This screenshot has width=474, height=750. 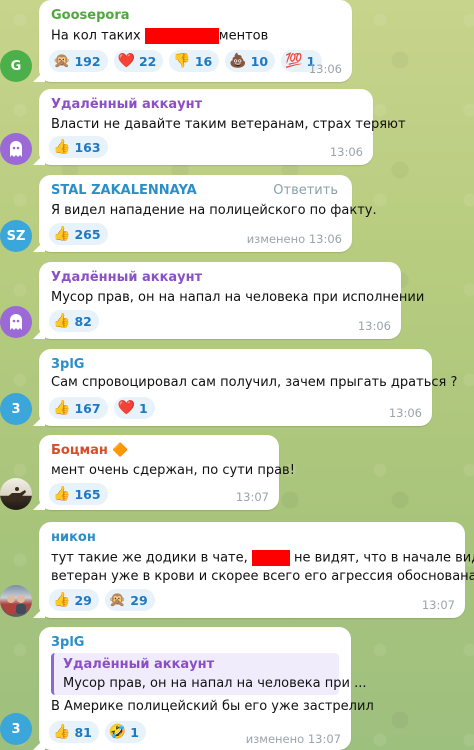 What do you see at coordinates (79, 450) in the screenshot?
I see `author-name-text: Боцман` at bounding box center [79, 450].